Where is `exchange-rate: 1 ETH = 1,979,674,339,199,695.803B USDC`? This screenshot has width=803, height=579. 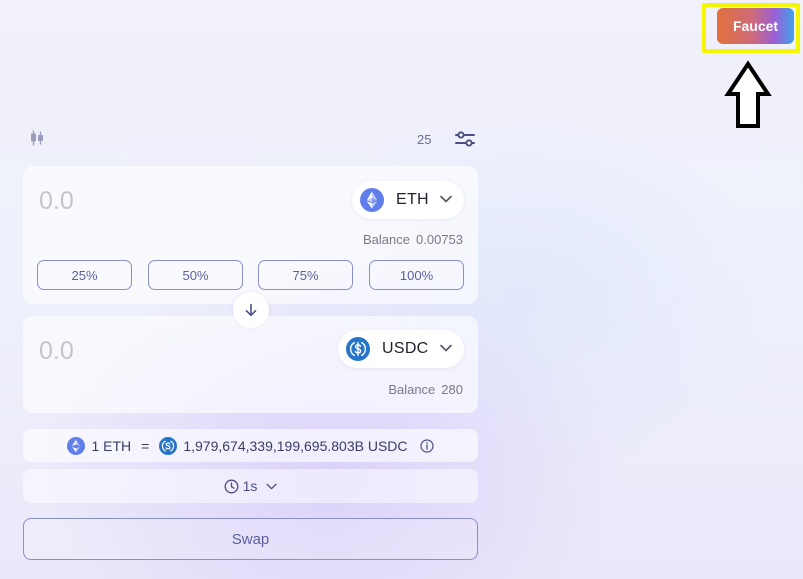 exchange-rate: 1 ETH = 1,979,674,339,199,695.803B USDC is located at coordinates (250, 445).